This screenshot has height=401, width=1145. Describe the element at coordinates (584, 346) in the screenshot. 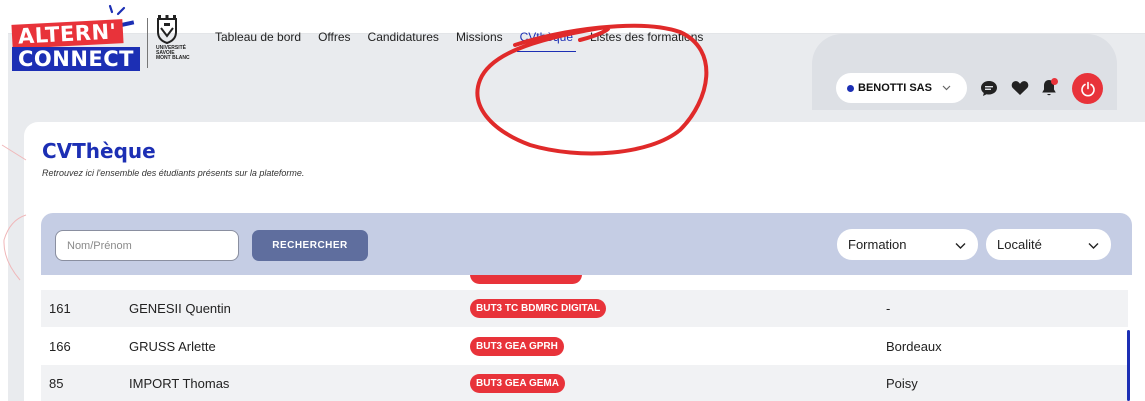

I see `table-row: 166 GRUSS Arlette BUT3 GEA GPRH Bordeaux` at that location.